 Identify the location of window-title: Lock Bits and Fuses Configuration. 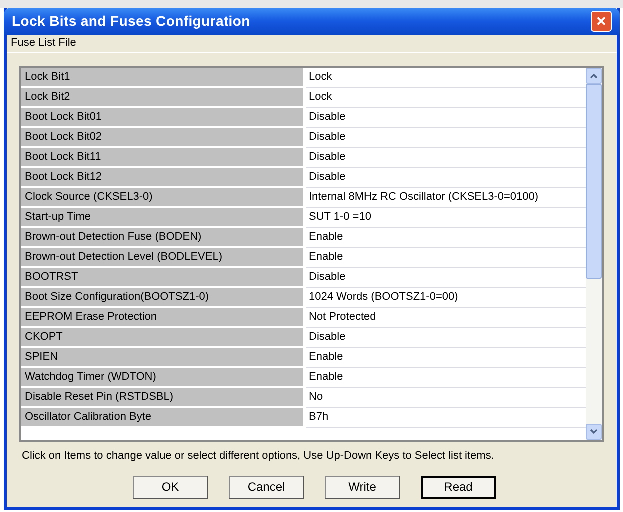
(131, 21).